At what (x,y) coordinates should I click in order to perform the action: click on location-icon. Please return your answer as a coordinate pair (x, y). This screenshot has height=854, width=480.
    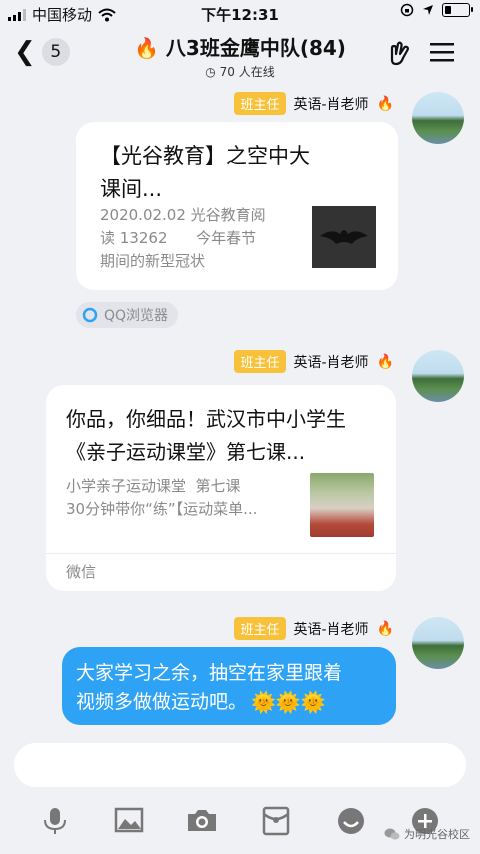
    Looking at the image, I should click on (428, 10).